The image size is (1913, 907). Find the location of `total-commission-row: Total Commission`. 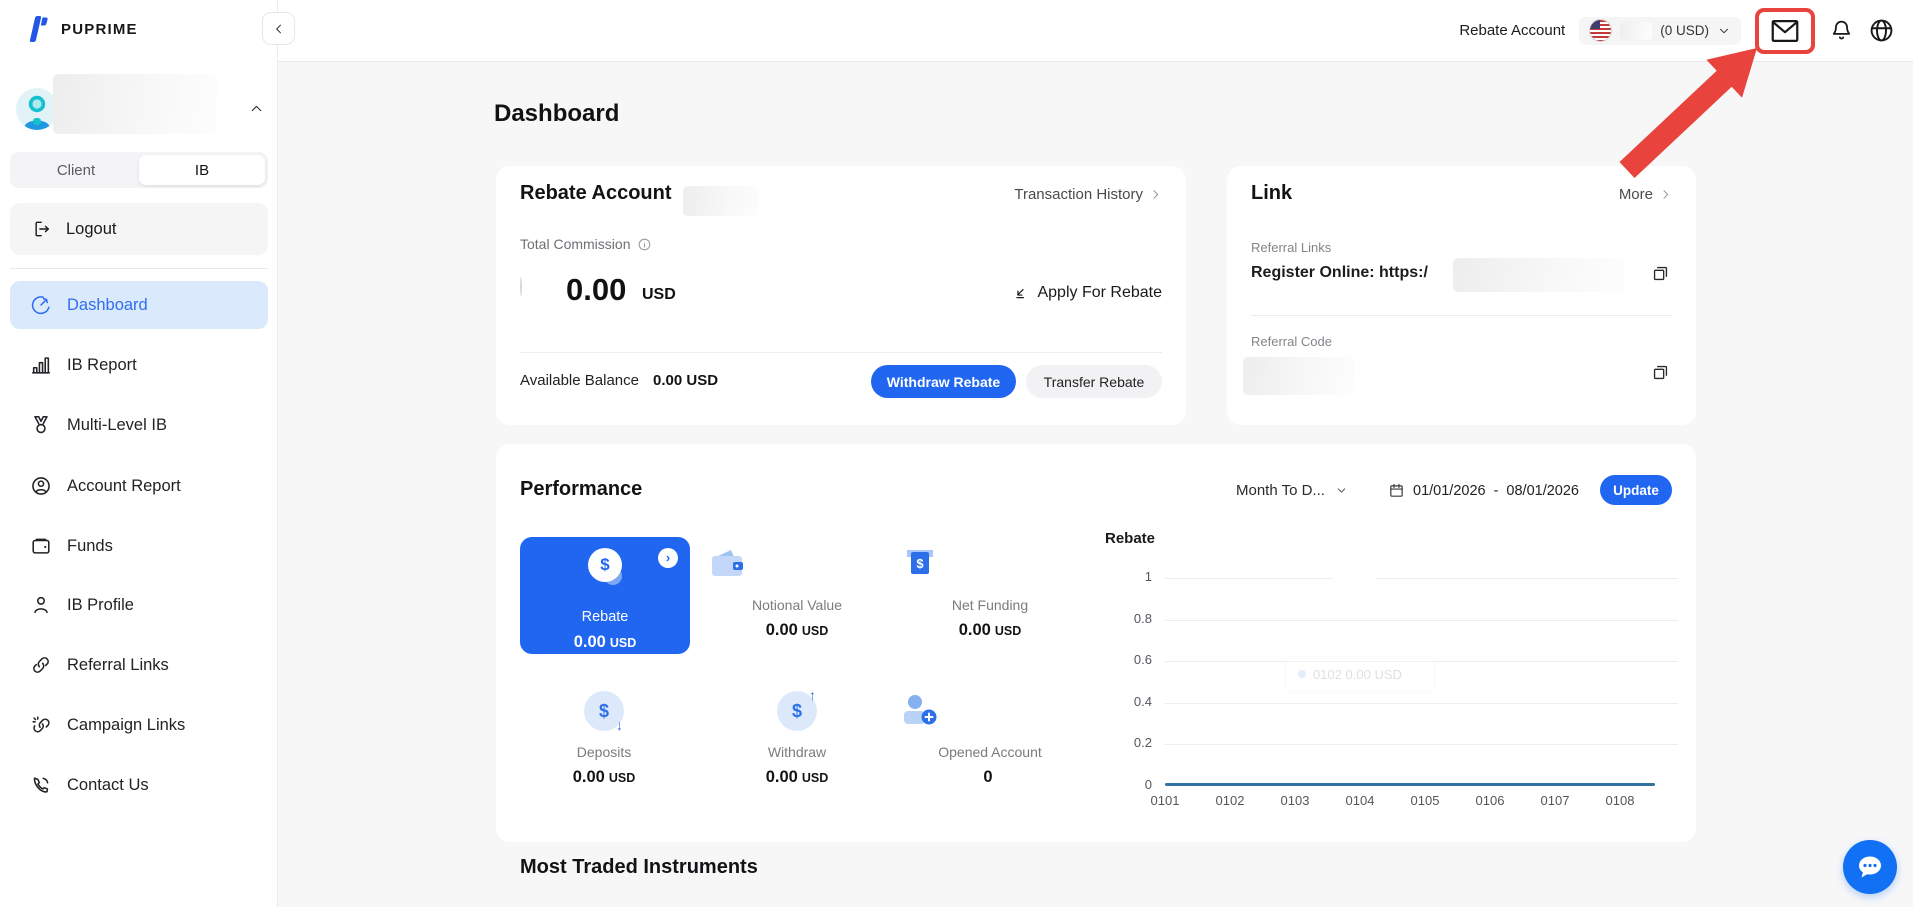

total-commission-row: Total Commission is located at coordinates (586, 244).